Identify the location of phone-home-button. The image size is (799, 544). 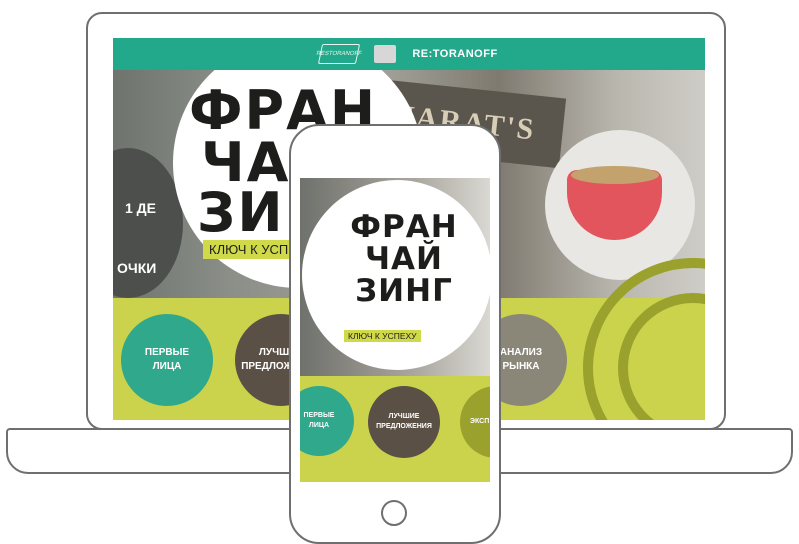
(394, 513).